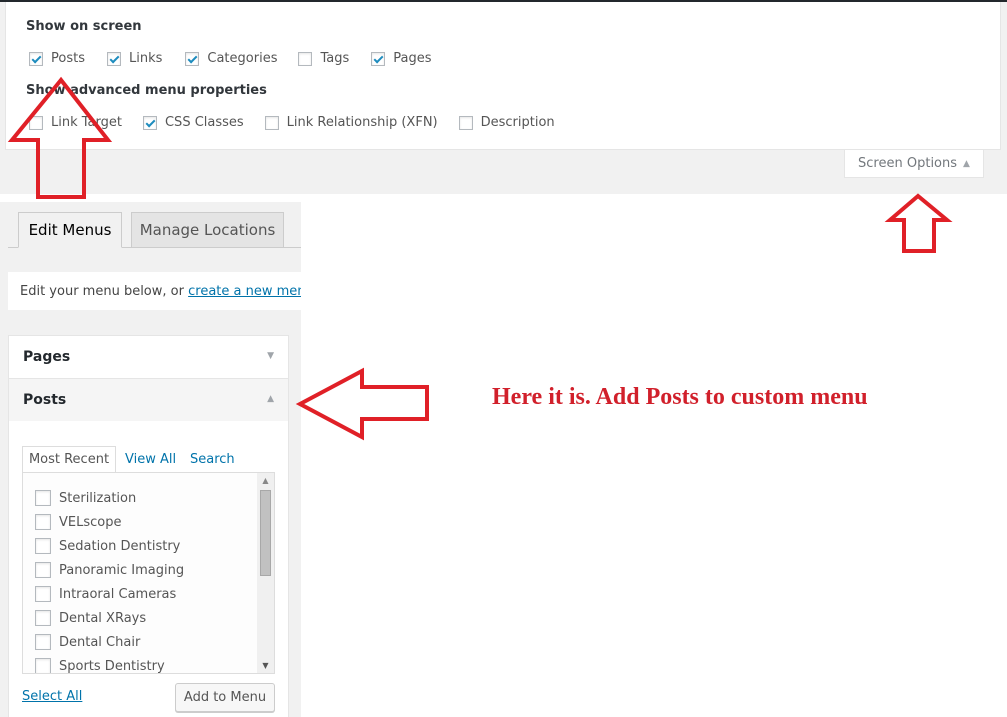 This screenshot has width=1007, height=717. Describe the element at coordinates (75, 122) in the screenshot. I see `option-link-target: Link Target` at that location.